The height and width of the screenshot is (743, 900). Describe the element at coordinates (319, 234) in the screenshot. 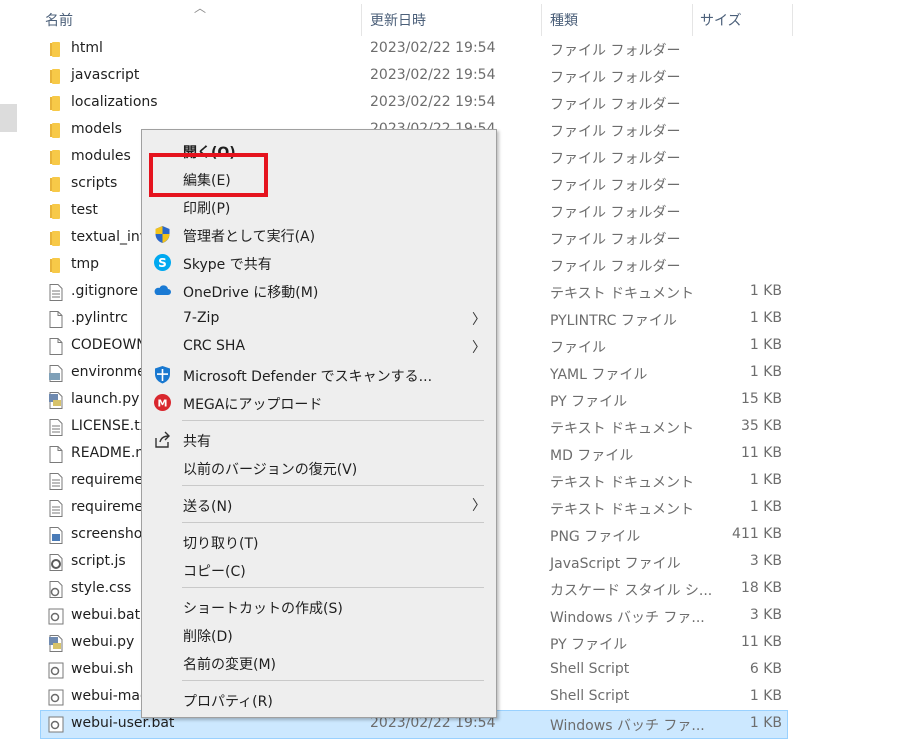

I see `context-menu-item: 管理者として実行(A)` at that location.